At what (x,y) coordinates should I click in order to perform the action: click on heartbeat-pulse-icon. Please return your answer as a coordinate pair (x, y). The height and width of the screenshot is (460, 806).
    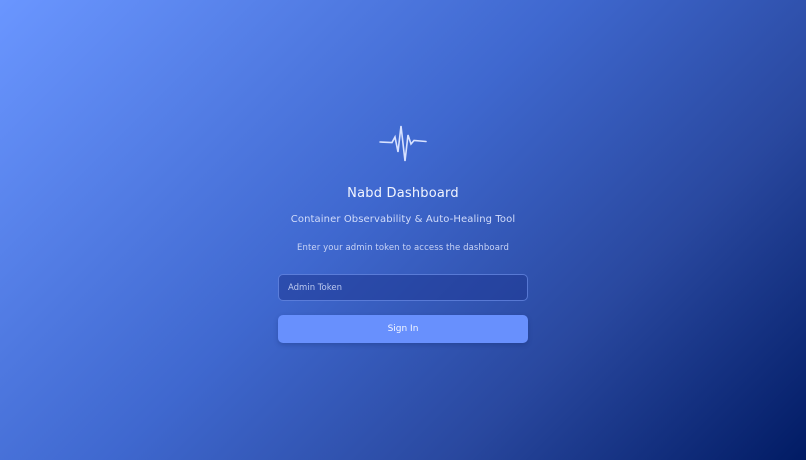
    Looking at the image, I should click on (403, 143).